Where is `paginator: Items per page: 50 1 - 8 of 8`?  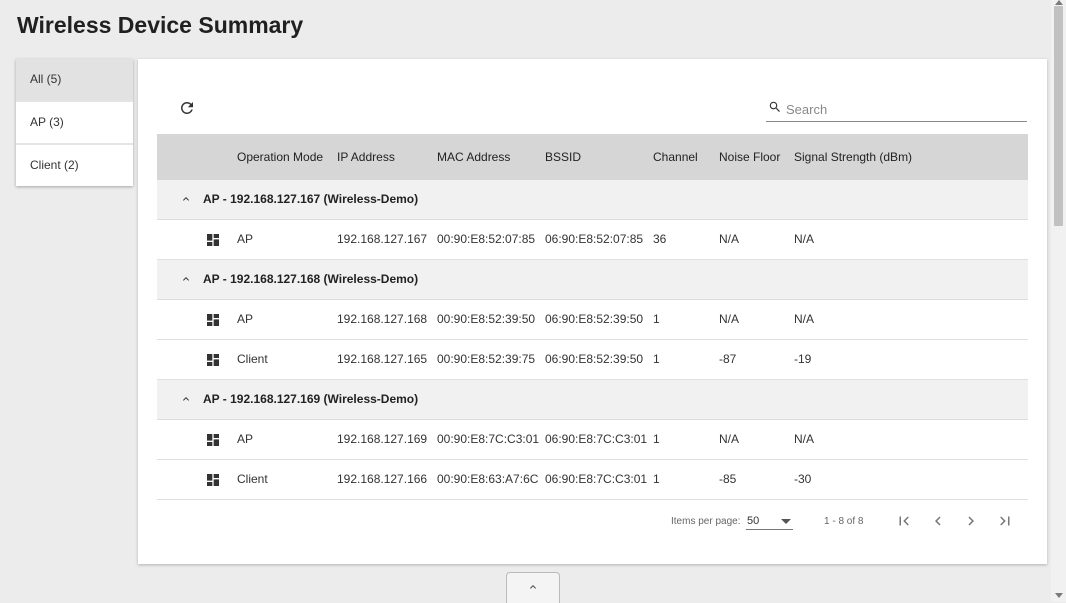
paginator: Items per page: 50 1 - 8 of 8 is located at coordinates (592, 519).